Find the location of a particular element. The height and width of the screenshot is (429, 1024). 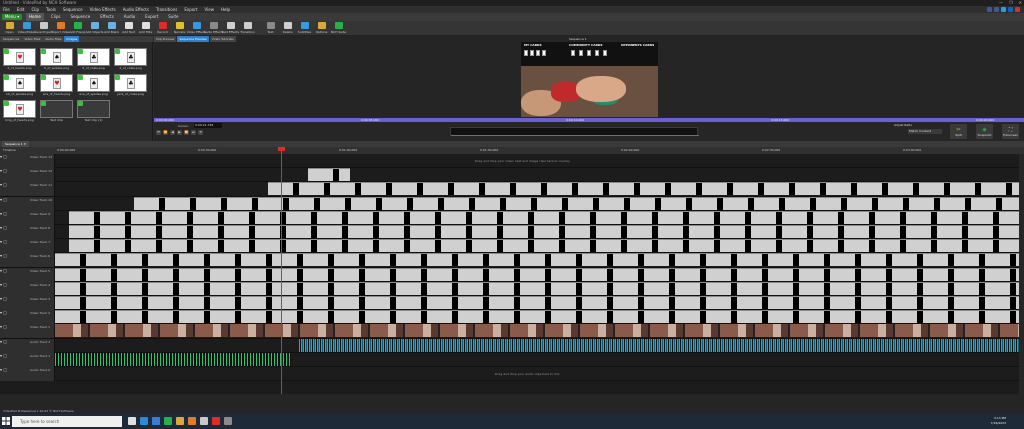

menu-item-view: View is located at coordinates (209, 9).